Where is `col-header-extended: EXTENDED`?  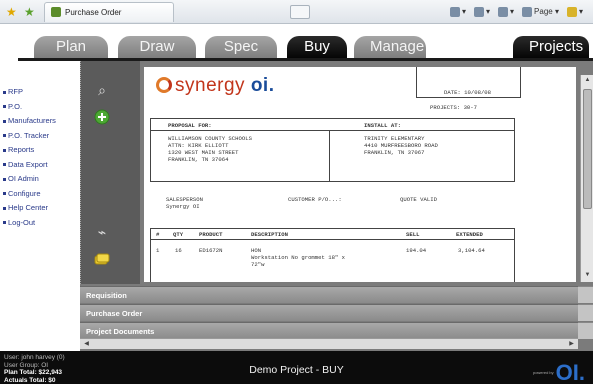 col-header-extended: EXTENDED is located at coordinates (469, 234).